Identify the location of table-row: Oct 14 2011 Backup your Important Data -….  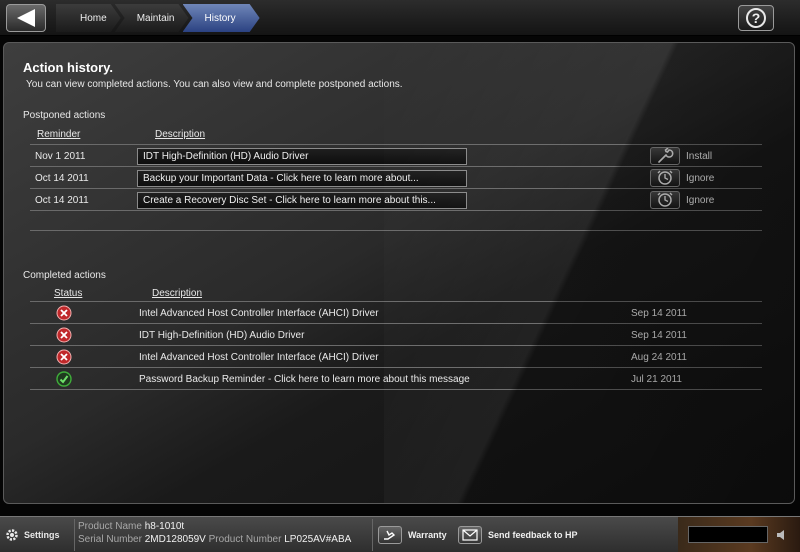
(396, 178).